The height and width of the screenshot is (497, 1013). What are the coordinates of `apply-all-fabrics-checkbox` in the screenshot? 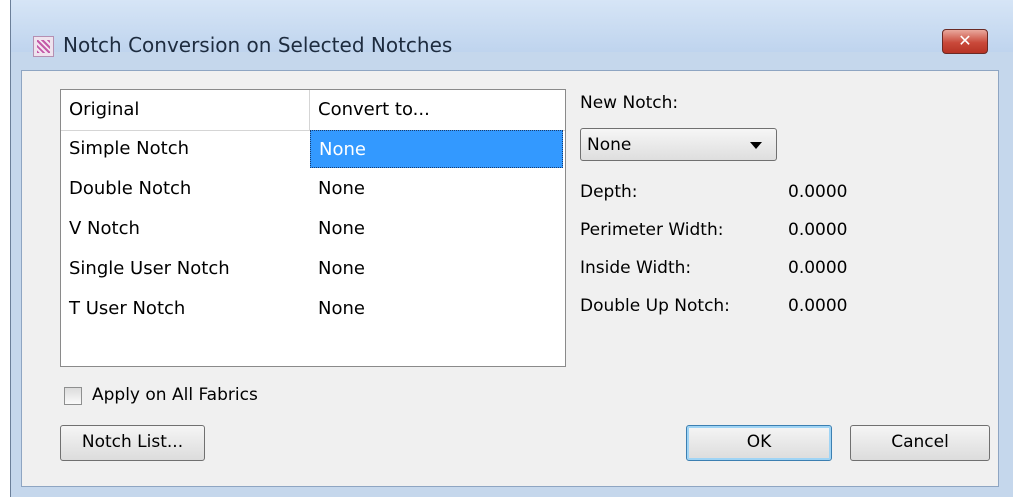 It's located at (73, 396).